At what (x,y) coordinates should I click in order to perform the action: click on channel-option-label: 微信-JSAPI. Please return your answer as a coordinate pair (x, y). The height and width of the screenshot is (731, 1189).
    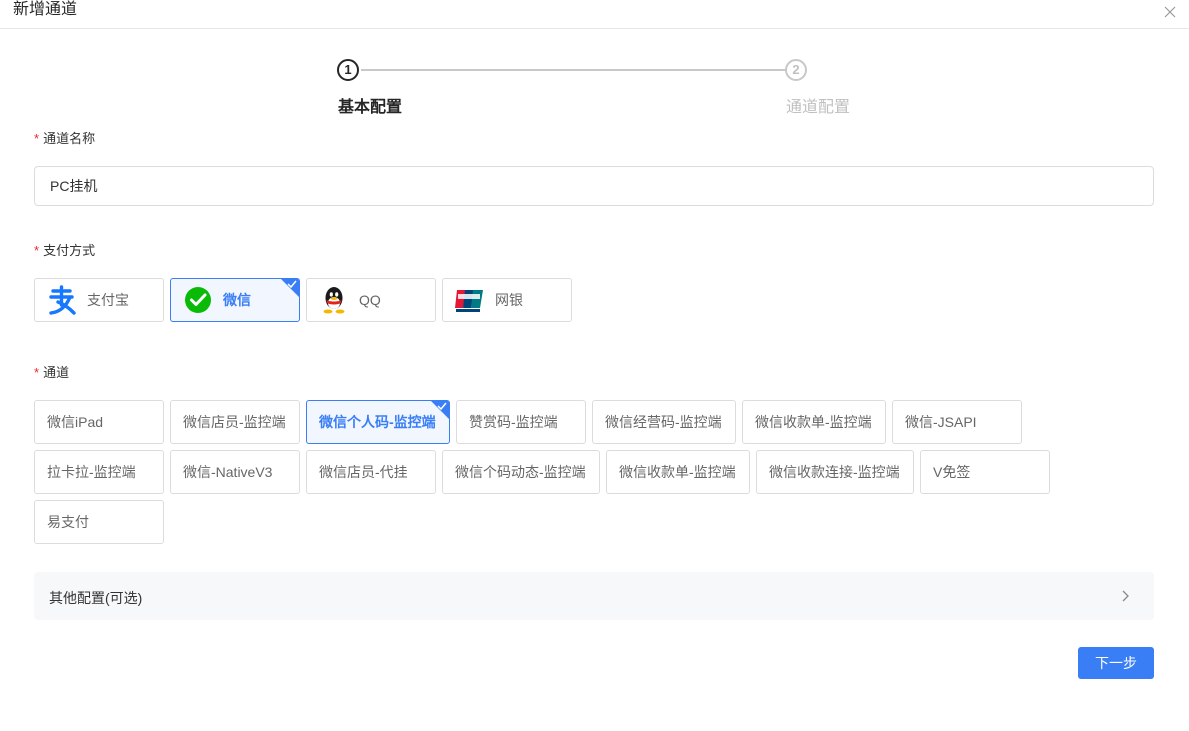
    Looking at the image, I should click on (941, 422).